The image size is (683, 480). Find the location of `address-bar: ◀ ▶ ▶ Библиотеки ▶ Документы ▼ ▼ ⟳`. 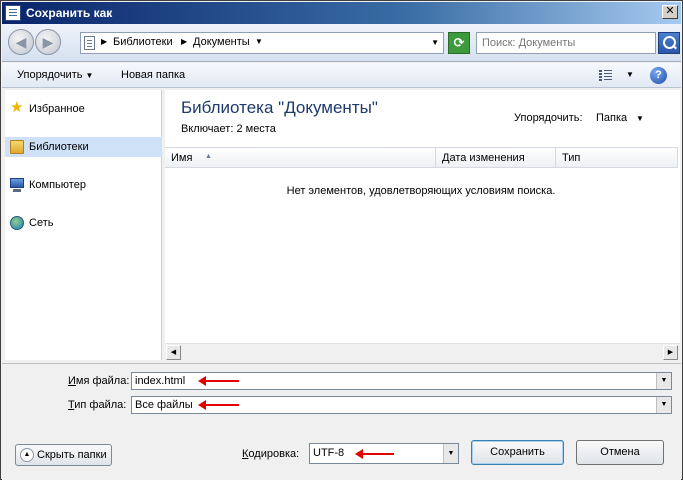

address-bar: ◀ ▶ ▶ Библиотеки ▶ Документы ▼ ▼ ⟳ is located at coordinates (341, 43).